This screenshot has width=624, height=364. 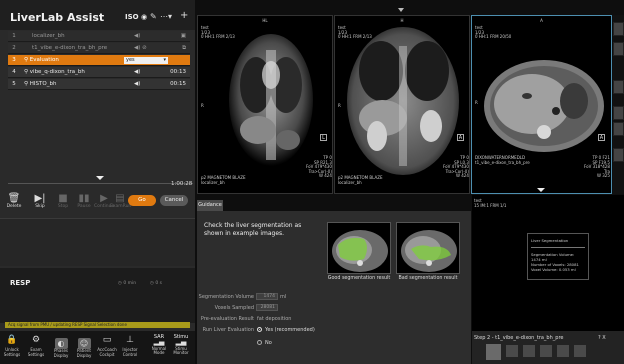 What do you see at coordinates (182, 184) in the screenshot?
I see `total-time: 1:00:28` at bounding box center [182, 184].